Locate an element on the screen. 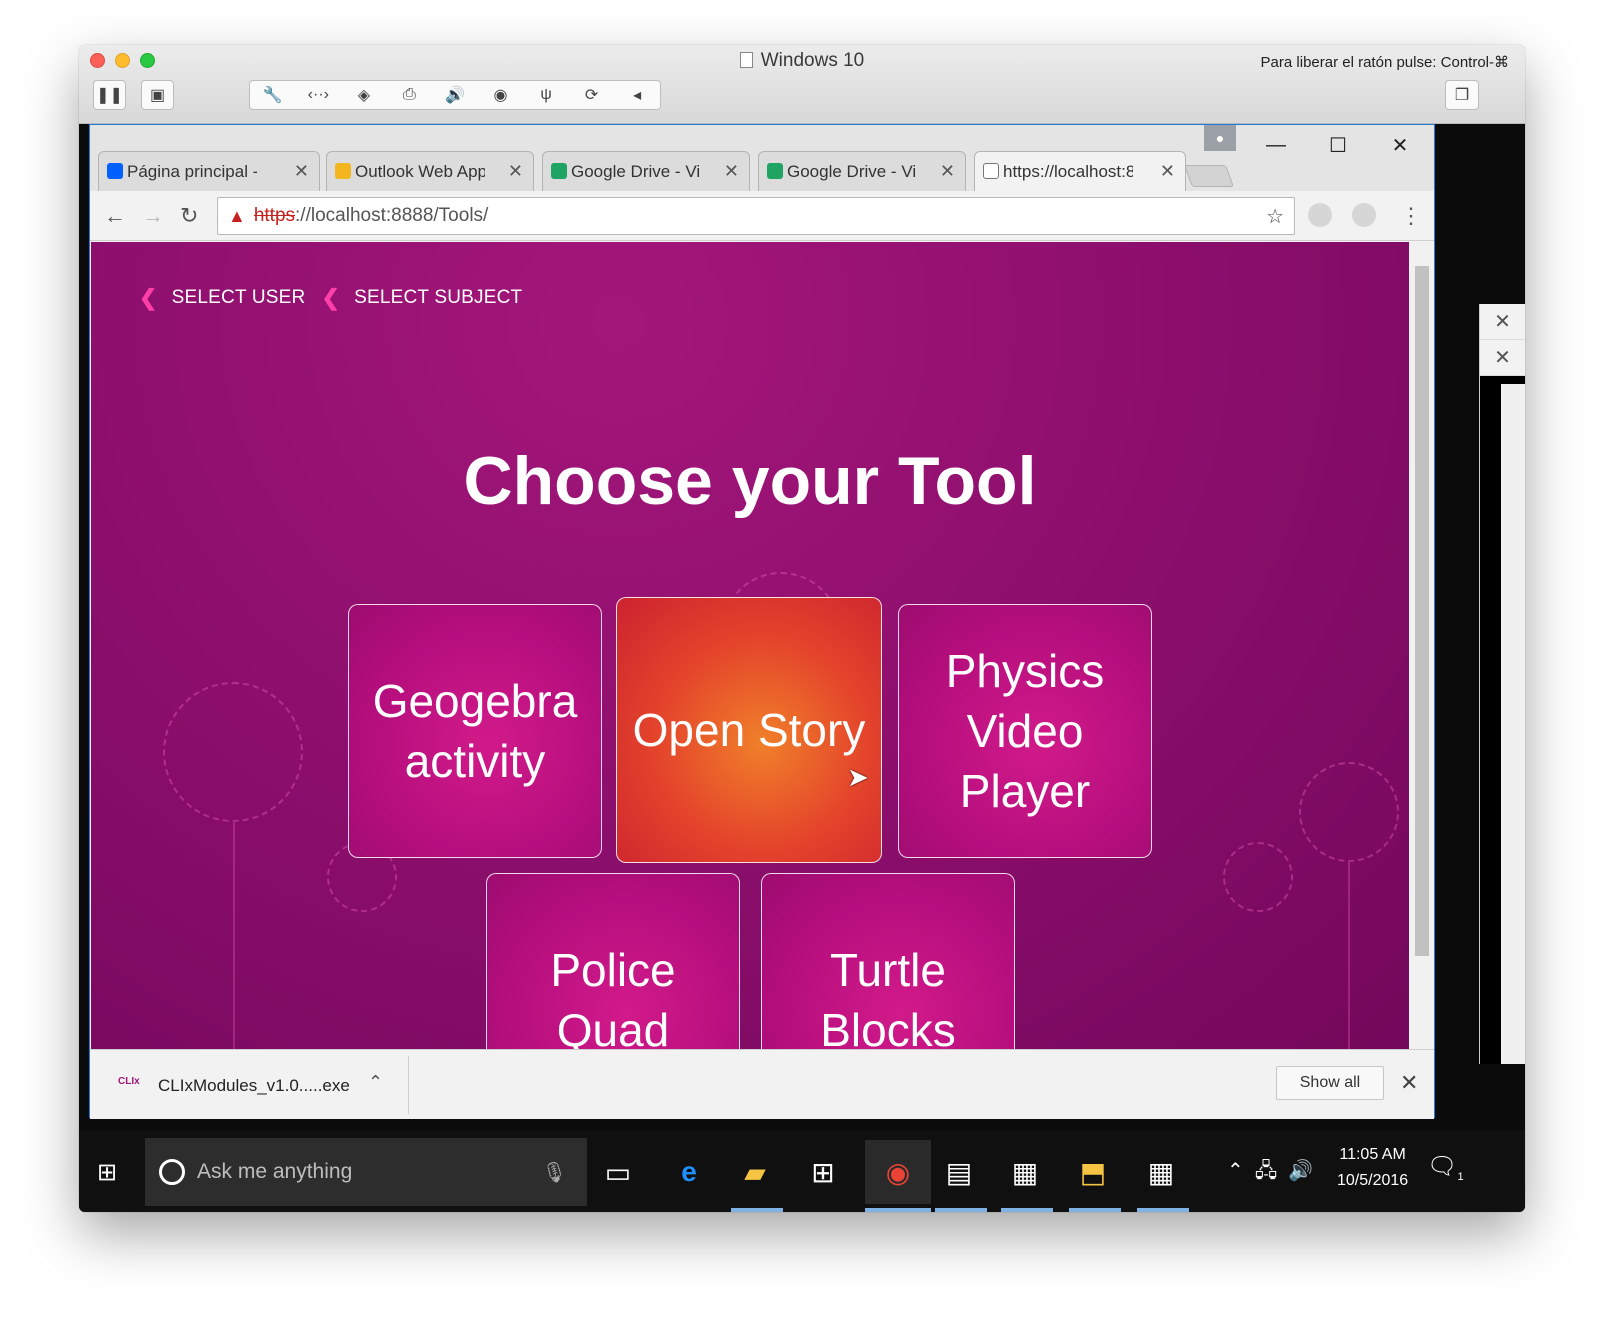 This screenshot has width=1600, height=1317. tool-geogebra-activity: Geogebra activity is located at coordinates (475, 731).